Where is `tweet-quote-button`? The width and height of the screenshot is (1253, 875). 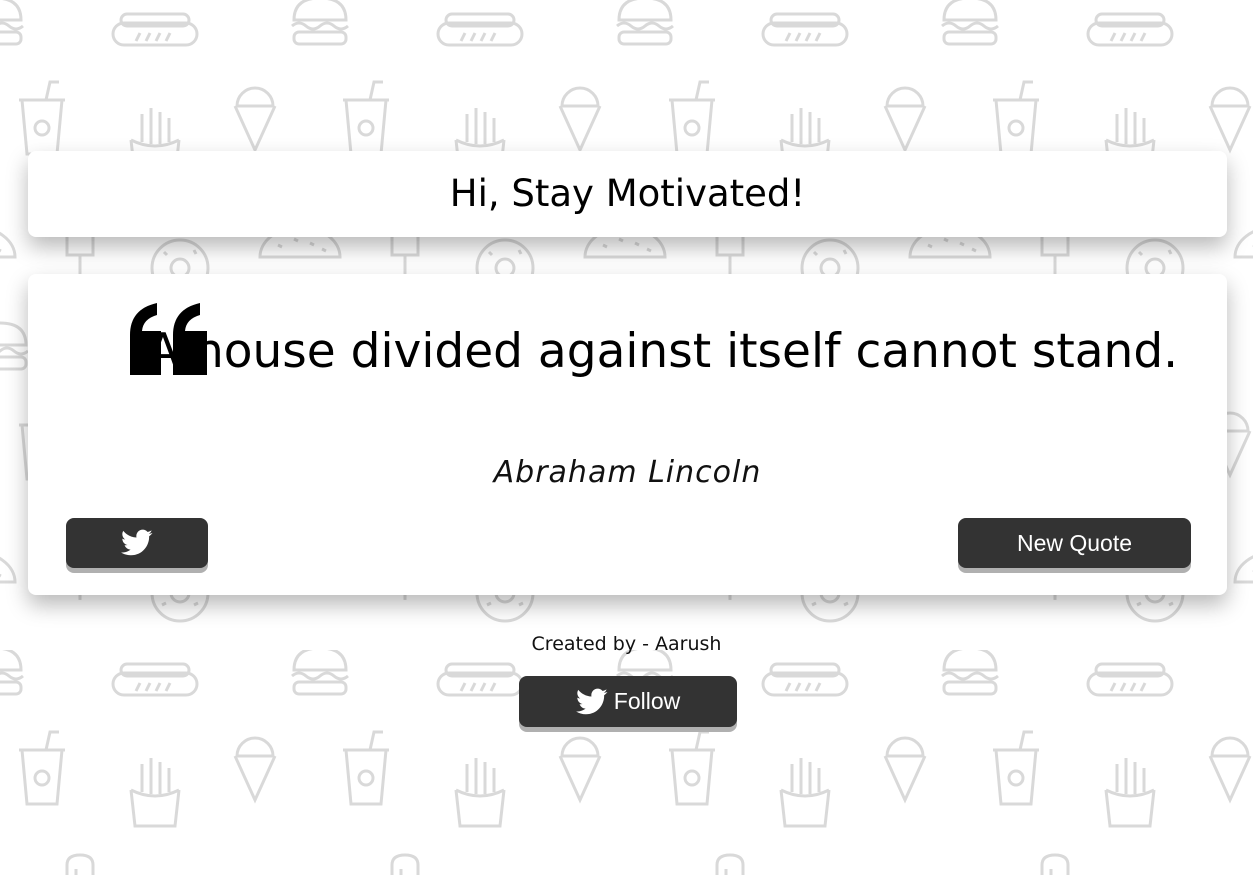 tweet-quote-button is located at coordinates (137, 543).